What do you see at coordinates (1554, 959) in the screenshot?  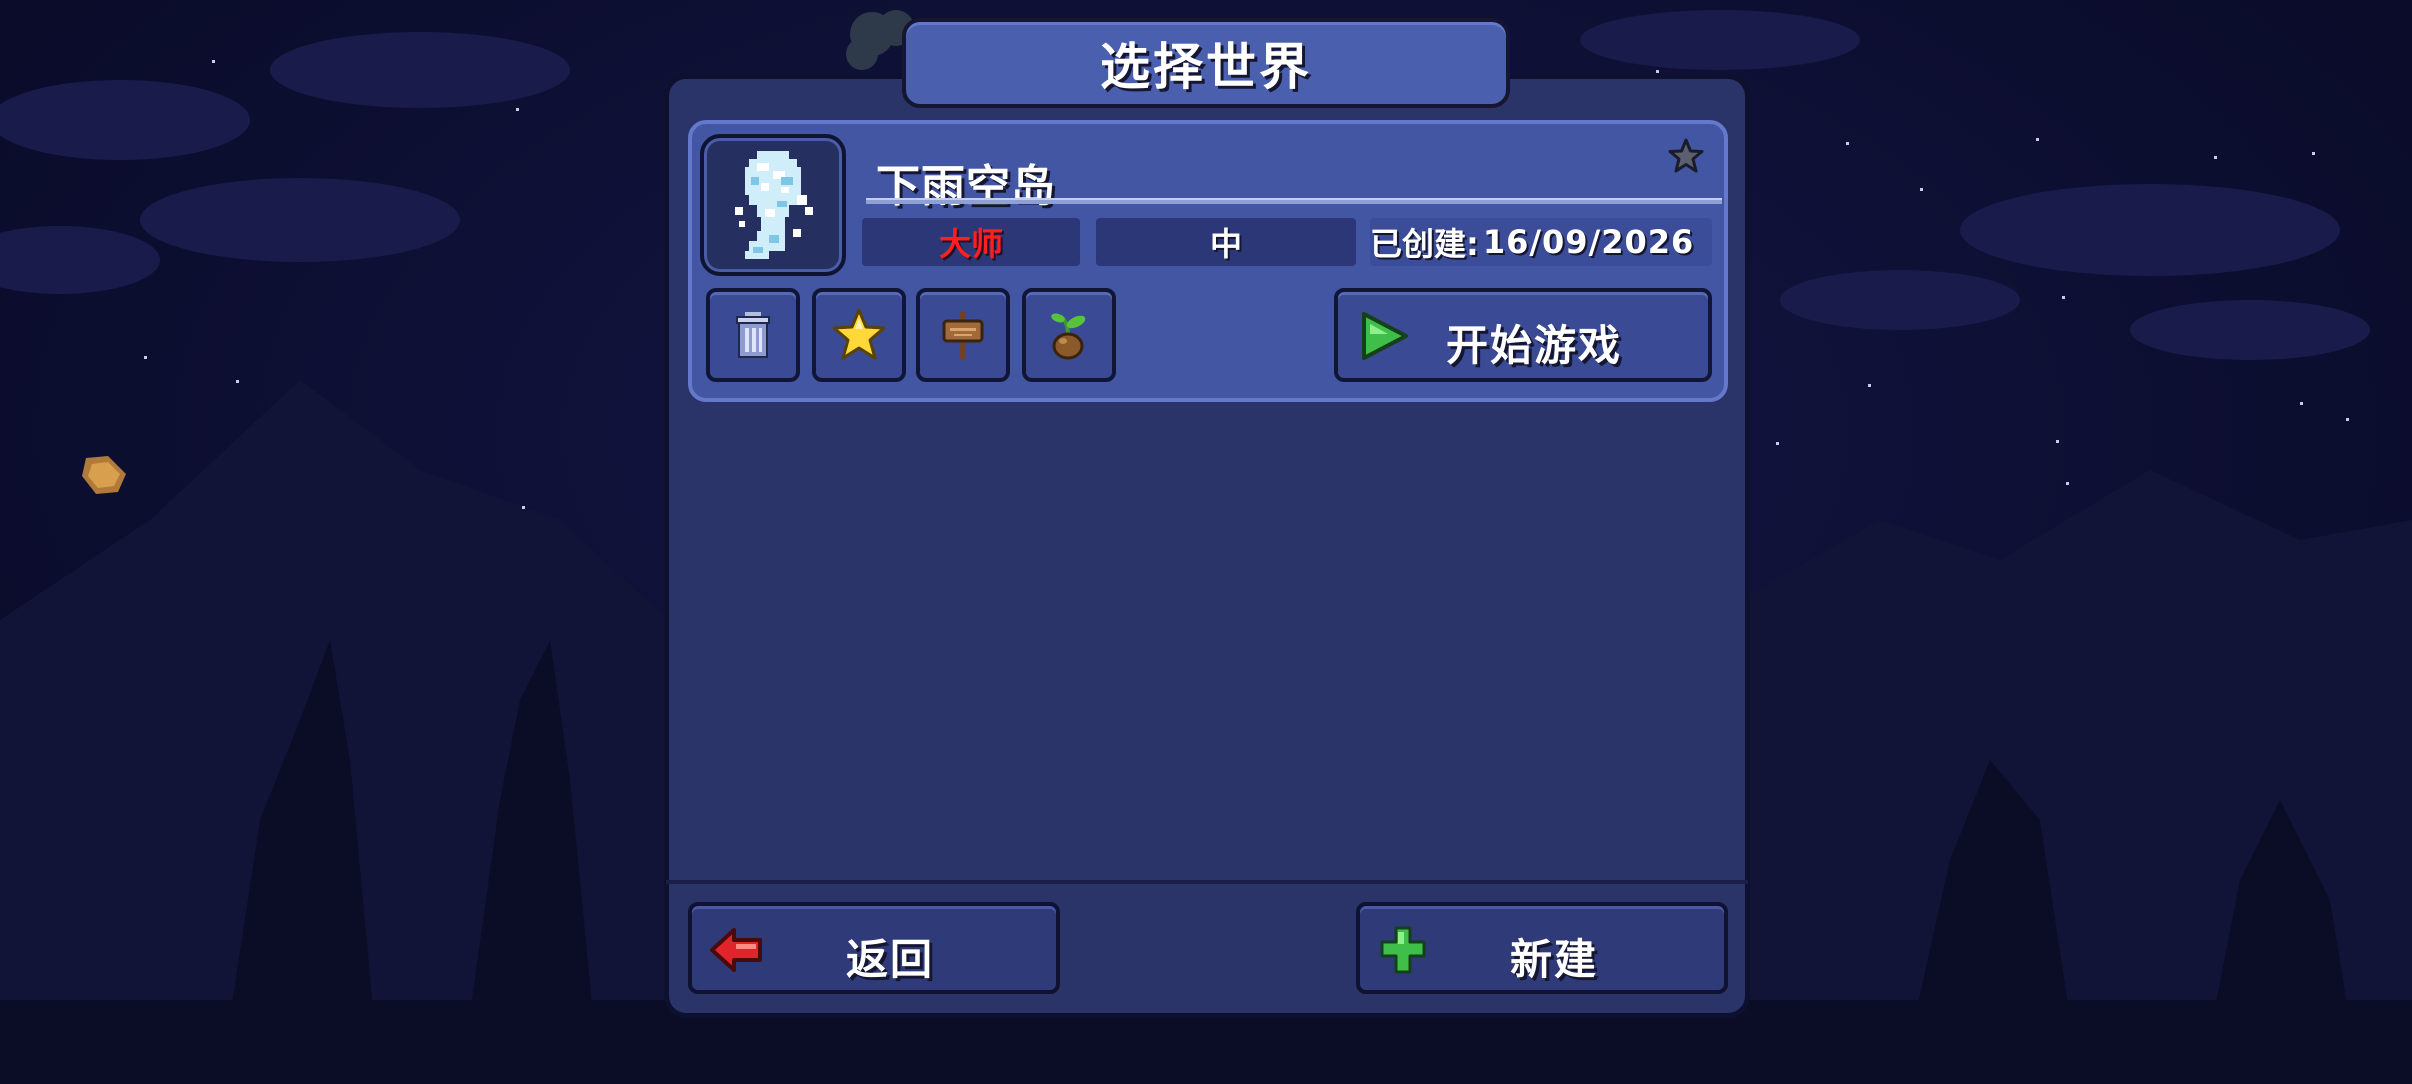 I see `new-button-label: 新建` at bounding box center [1554, 959].